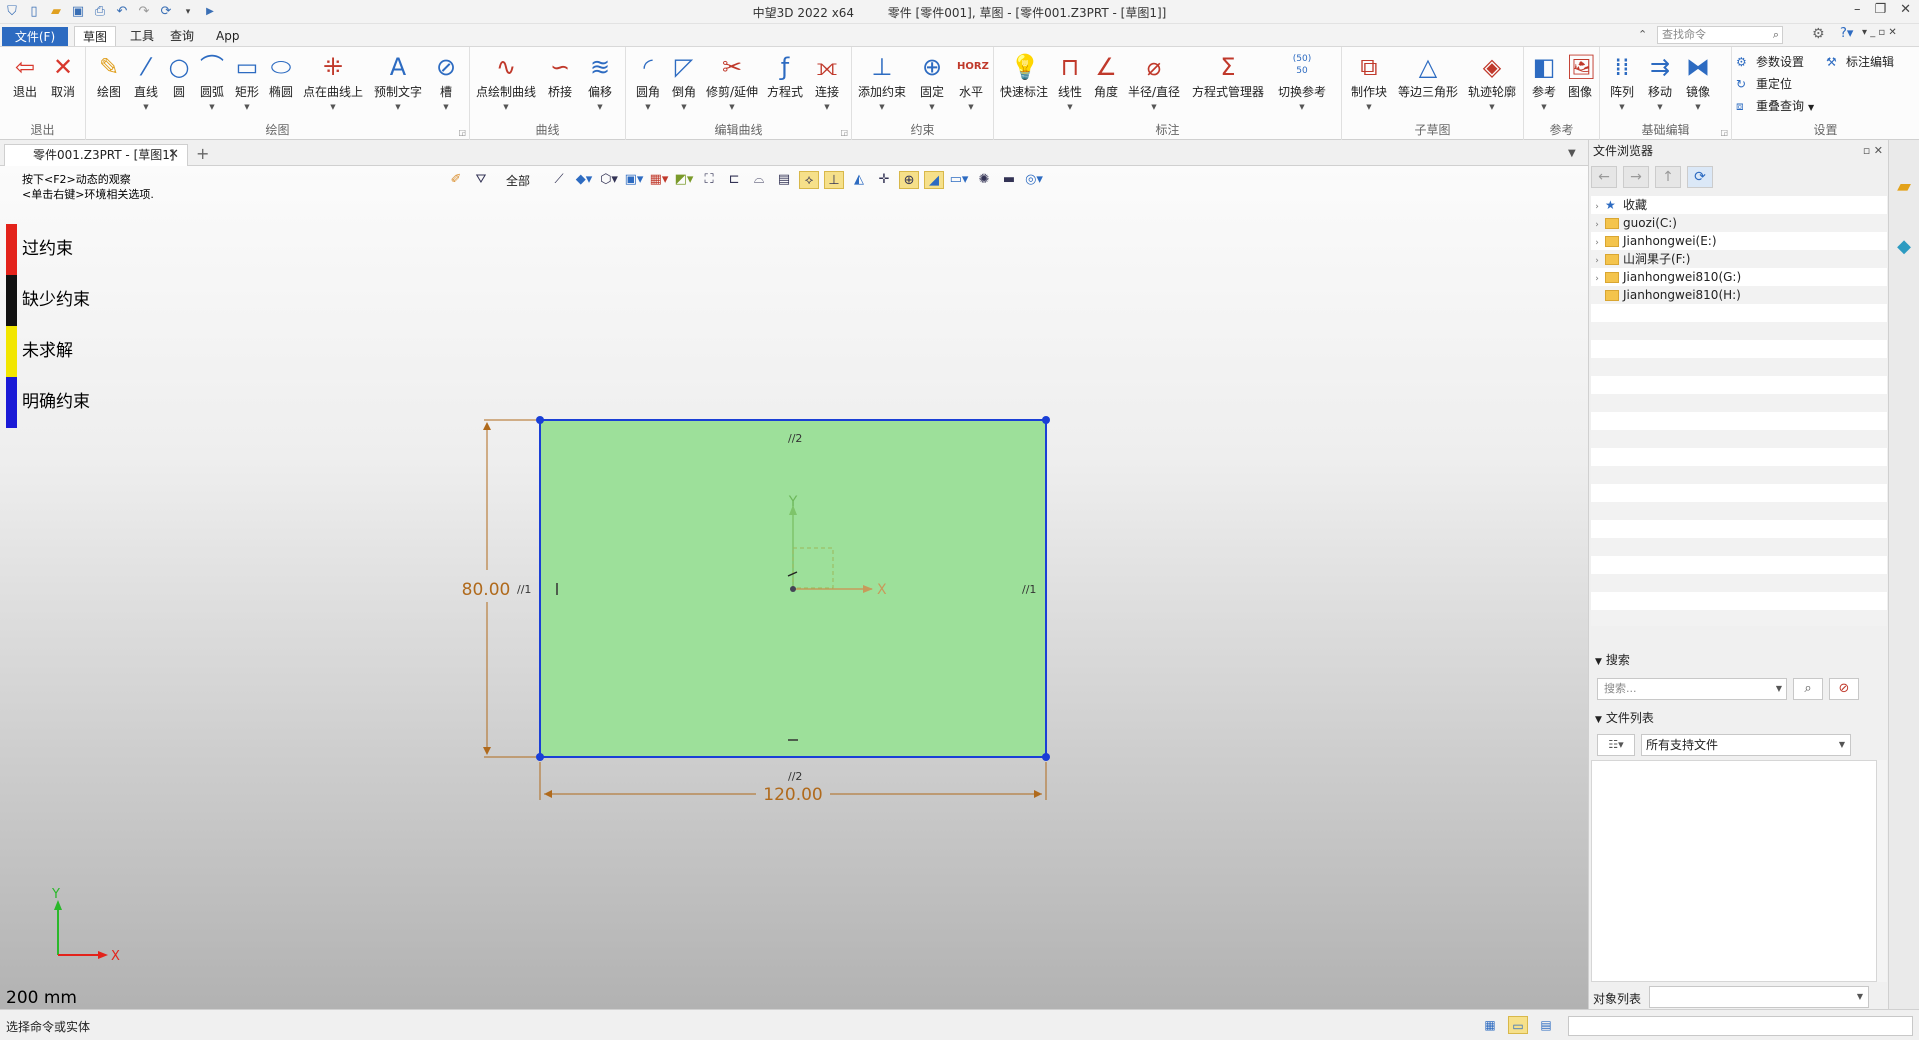  I want to click on panel-pin-close-icon: ▫ ✕, so click(1873, 151).